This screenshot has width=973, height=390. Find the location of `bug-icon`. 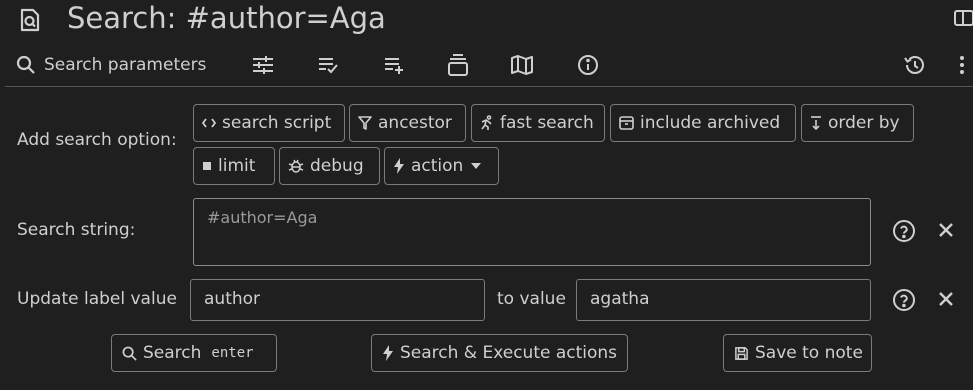

bug-icon is located at coordinates (296, 166).